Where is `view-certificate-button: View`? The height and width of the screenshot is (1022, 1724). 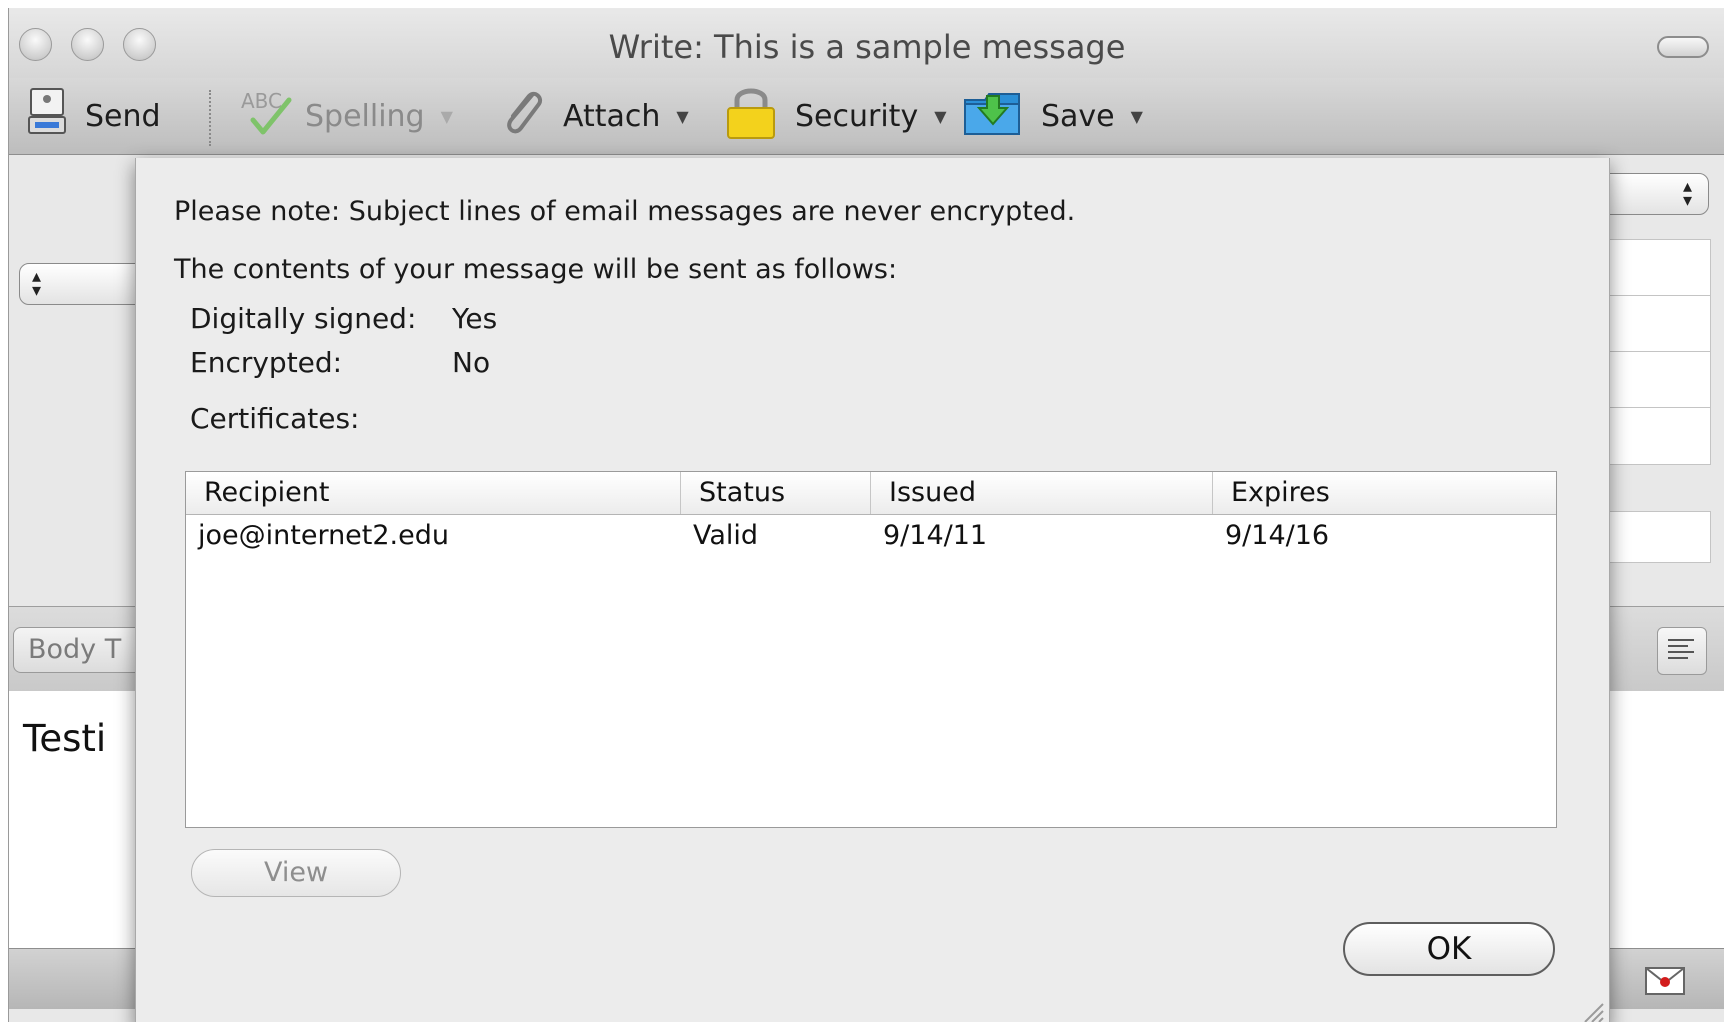
view-certificate-button: View is located at coordinates (296, 873).